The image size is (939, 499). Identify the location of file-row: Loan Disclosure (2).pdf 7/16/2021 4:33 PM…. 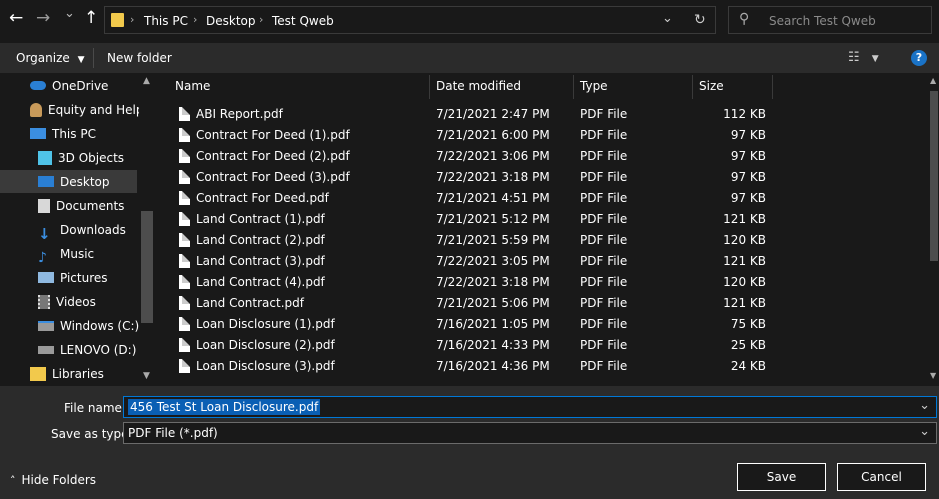
(469, 345).